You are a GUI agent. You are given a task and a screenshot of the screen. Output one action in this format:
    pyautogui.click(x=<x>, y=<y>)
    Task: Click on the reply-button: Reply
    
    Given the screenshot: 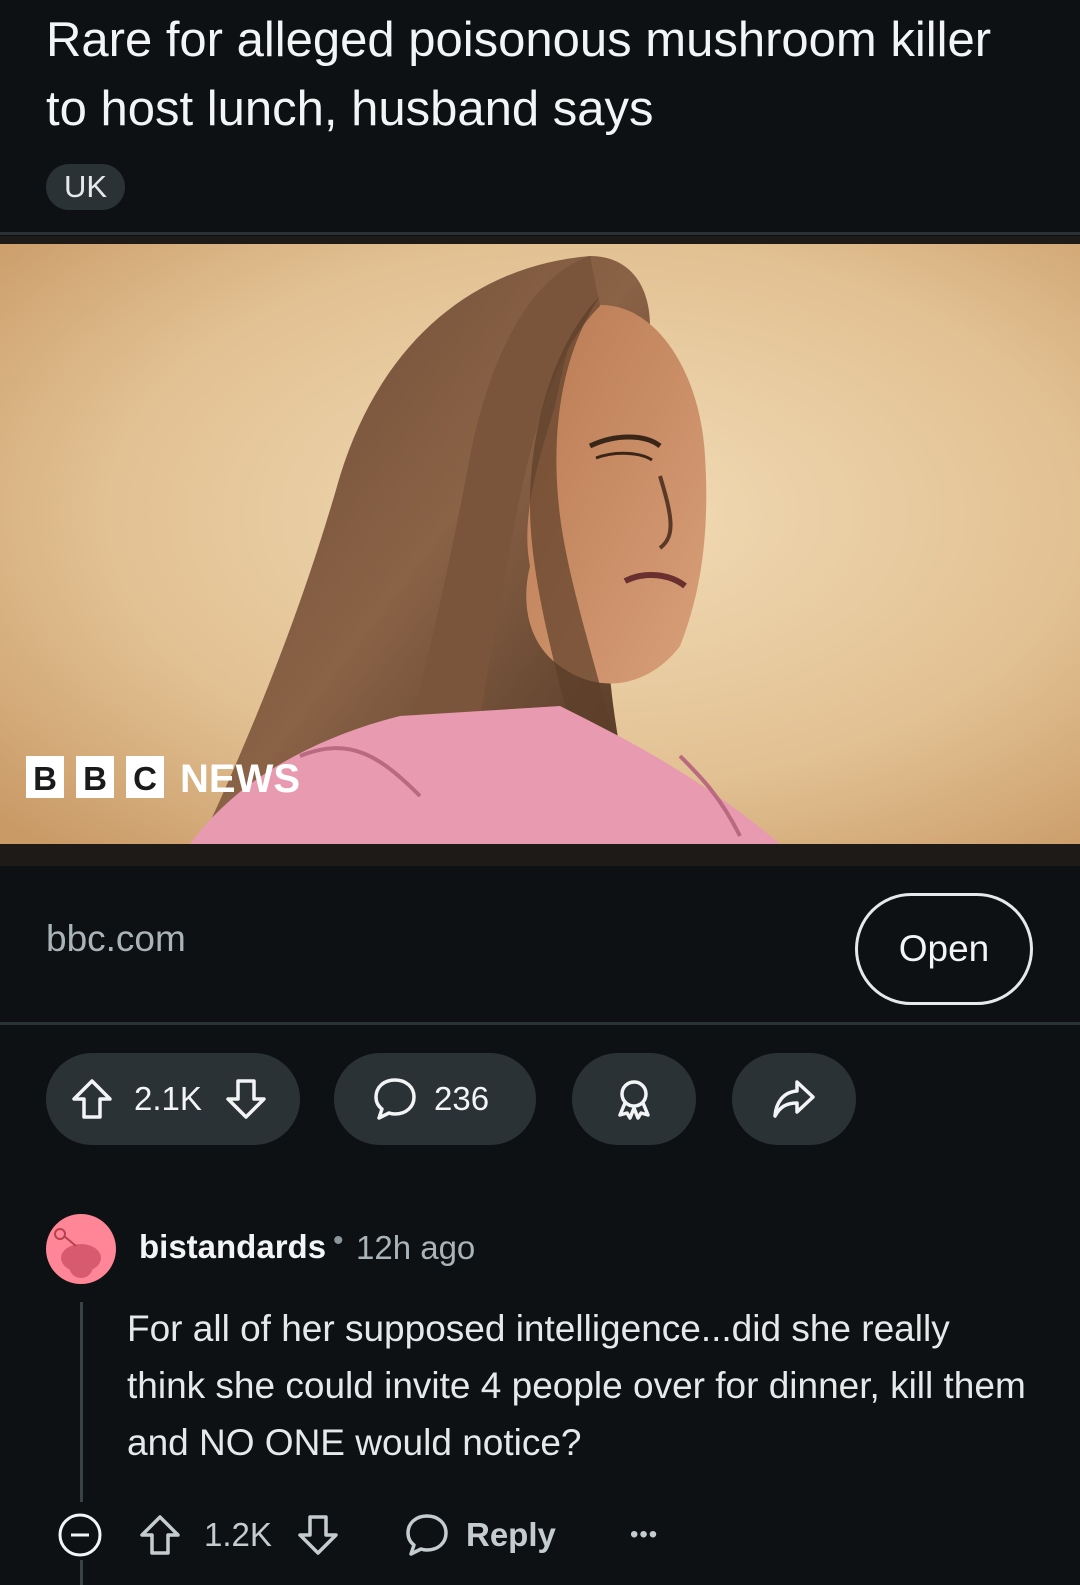 What is the action you would take?
    pyautogui.click(x=480, y=1535)
    